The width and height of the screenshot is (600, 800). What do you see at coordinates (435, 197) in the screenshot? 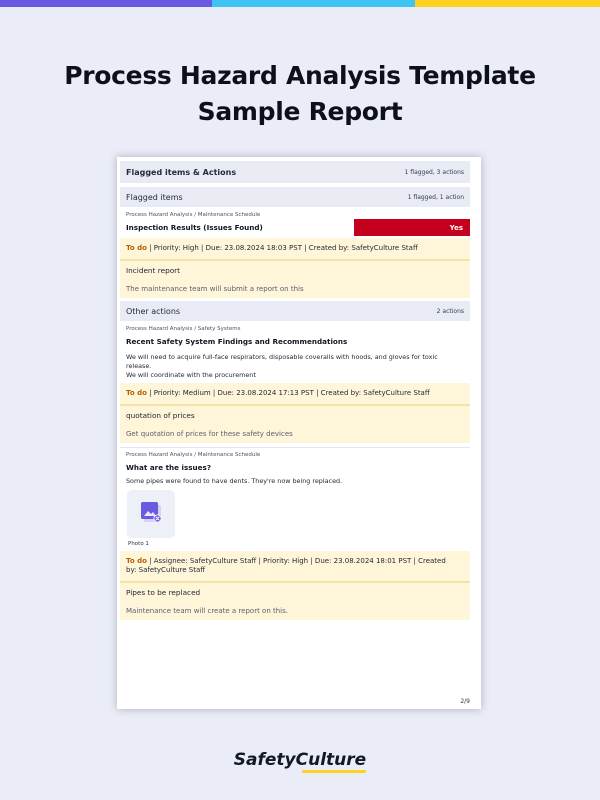
I see `subsection-count: 1 flagged, 1 action` at bounding box center [435, 197].